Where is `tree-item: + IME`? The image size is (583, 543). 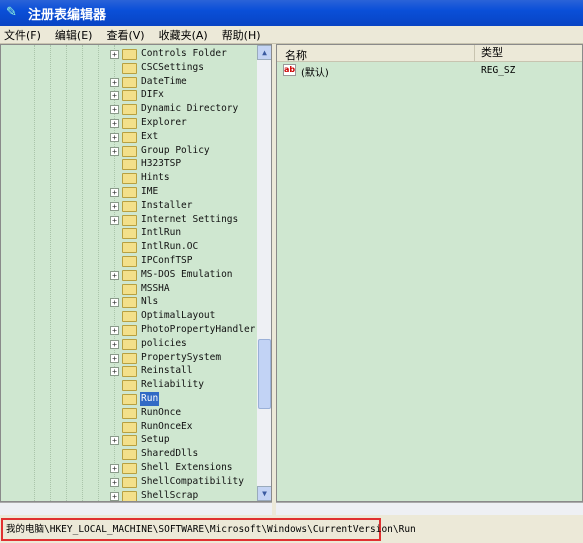 tree-item: + IME is located at coordinates (128, 192).